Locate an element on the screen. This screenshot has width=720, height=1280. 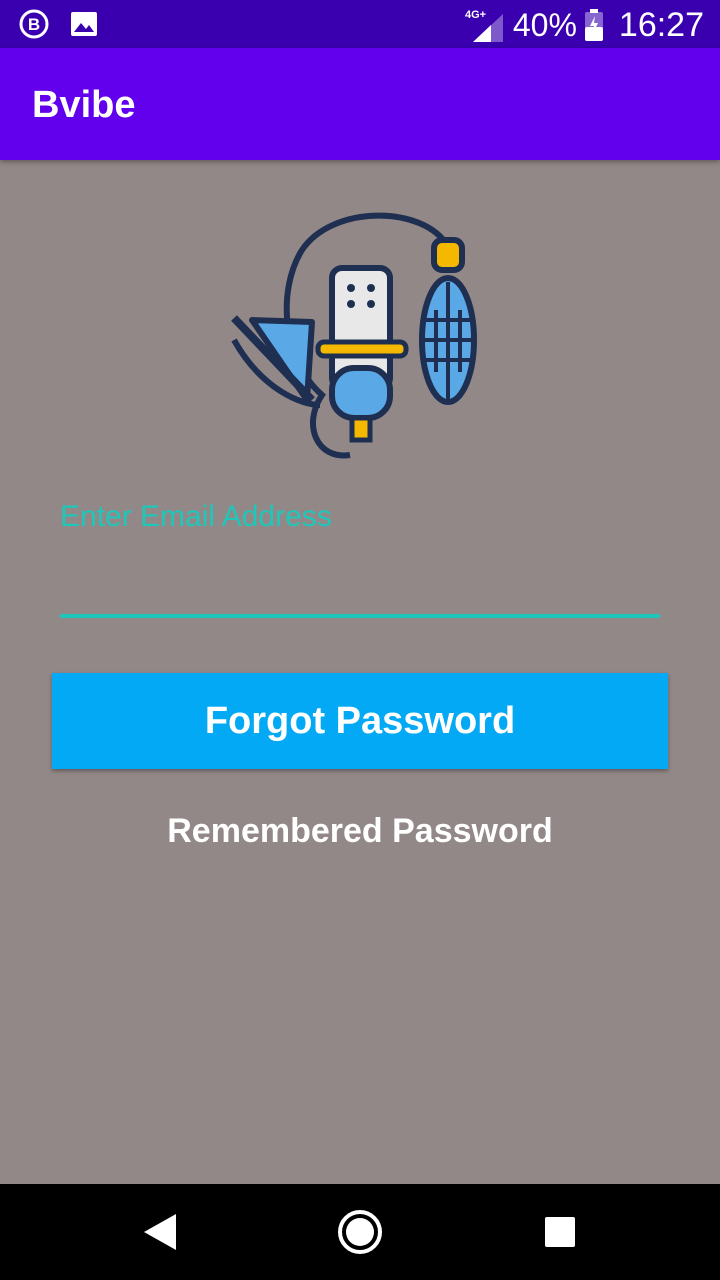
battery-icon is located at coordinates (593, 25).